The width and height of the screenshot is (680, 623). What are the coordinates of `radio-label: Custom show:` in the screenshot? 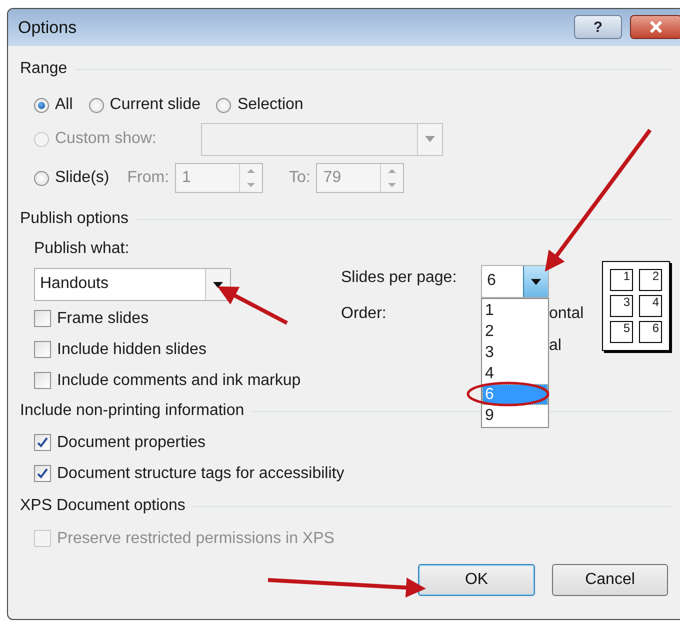 It's located at (106, 139).